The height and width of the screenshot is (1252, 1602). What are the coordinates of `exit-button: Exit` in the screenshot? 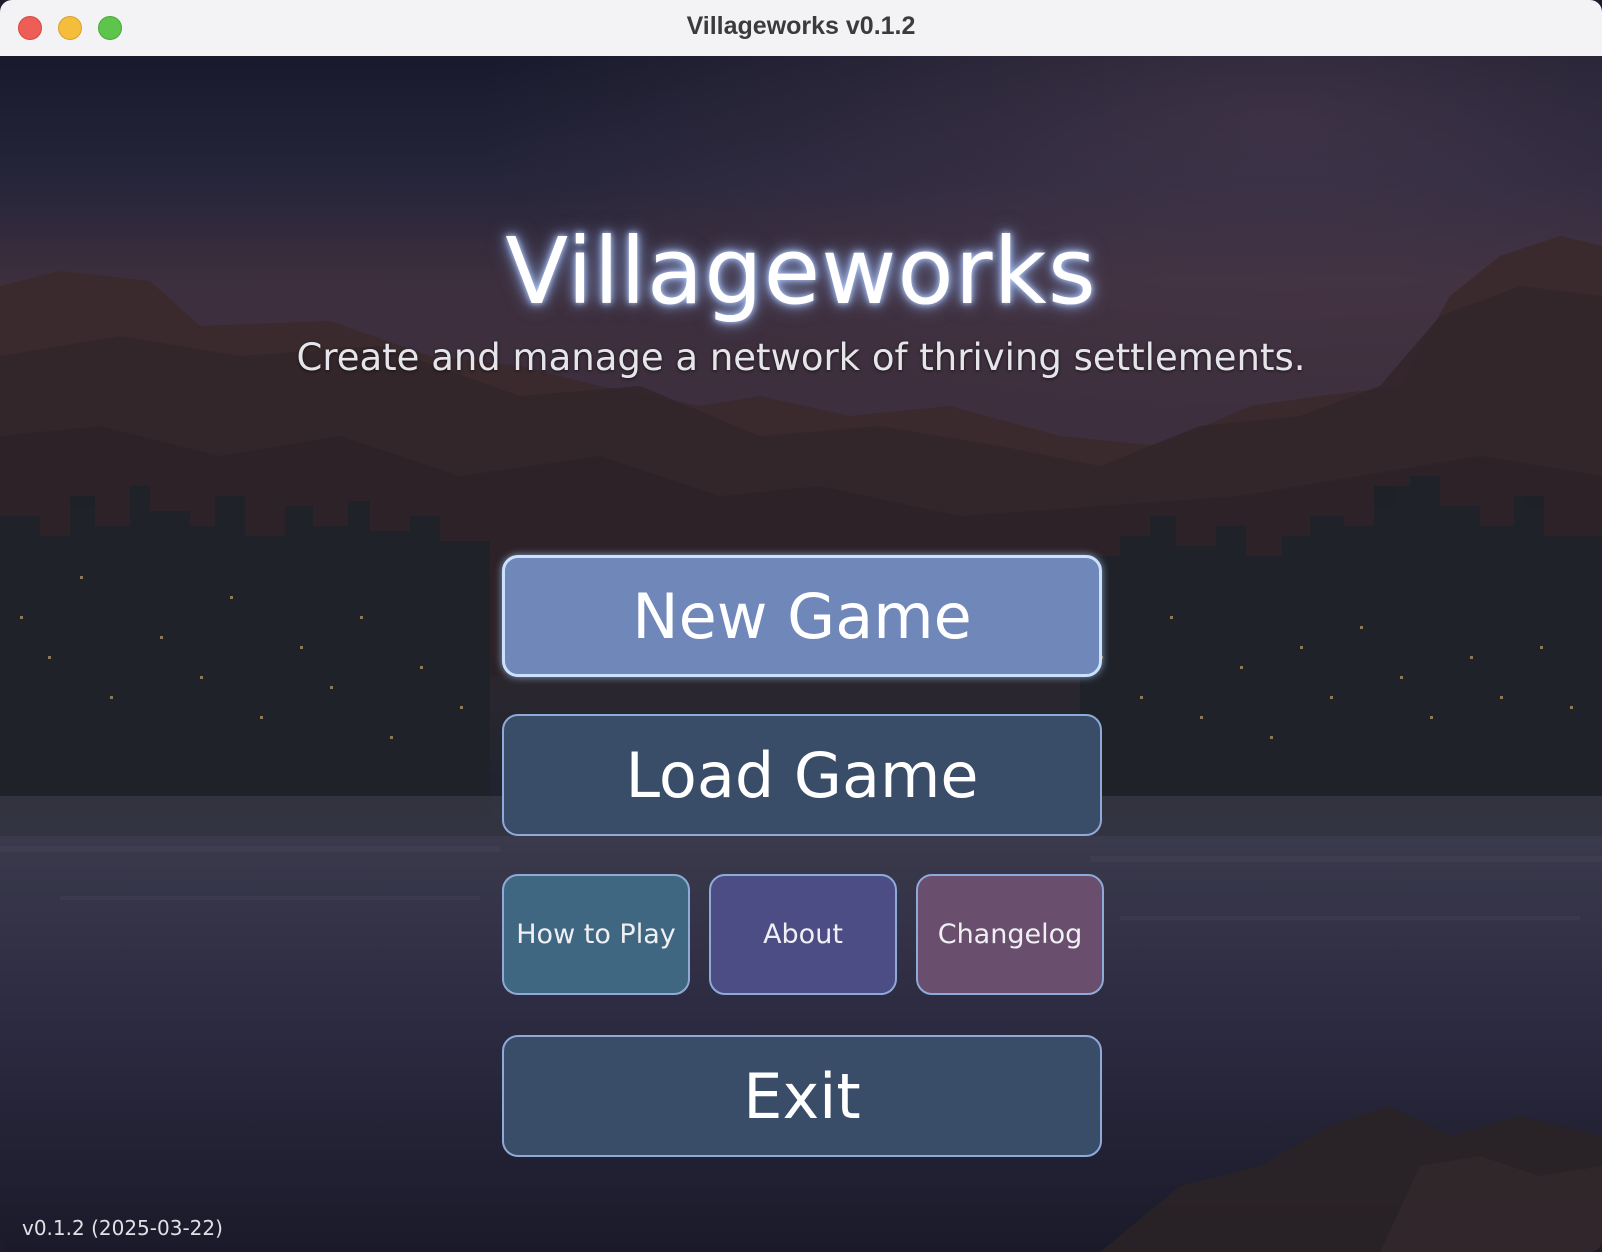 It's located at (802, 1096).